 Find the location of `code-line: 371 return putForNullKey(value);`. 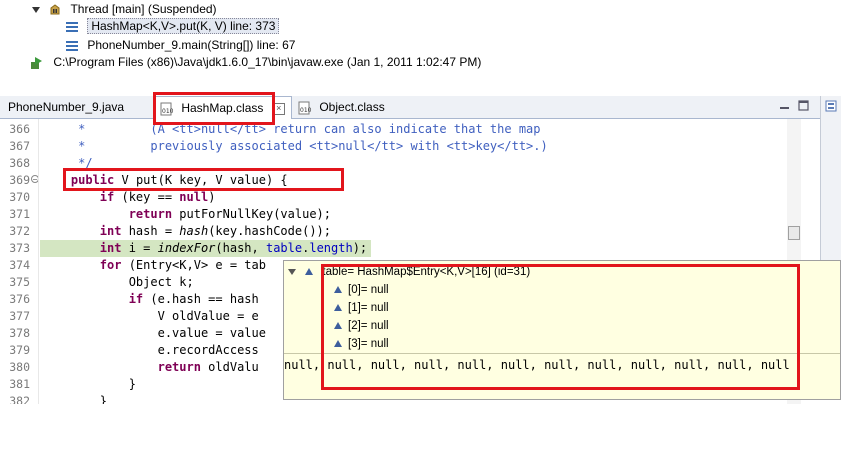

code-line: 371 return putForNullKey(value); is located at coordinates (170, 214).